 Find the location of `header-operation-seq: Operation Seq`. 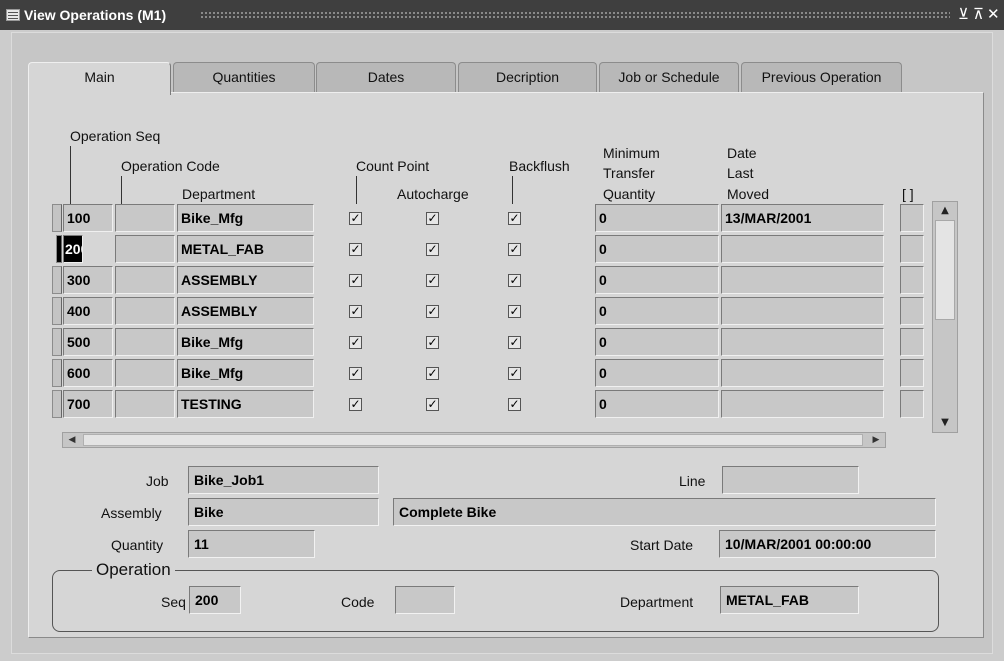

header-operation-seq: Operation Seq is located at coordinates (115, 136).